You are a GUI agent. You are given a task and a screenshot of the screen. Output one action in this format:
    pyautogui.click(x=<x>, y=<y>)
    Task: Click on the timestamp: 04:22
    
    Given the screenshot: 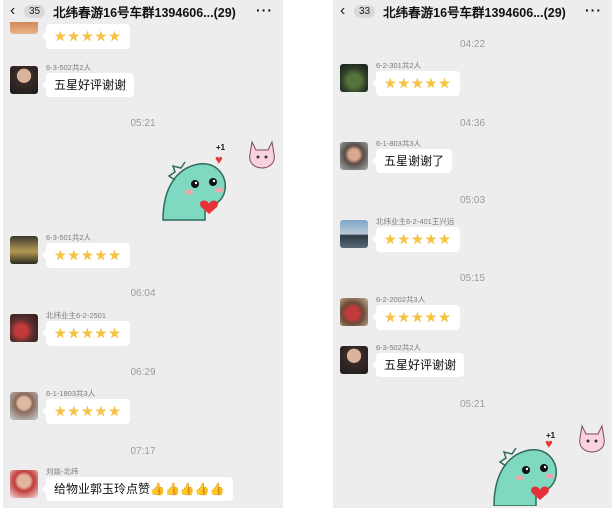 What is the action you would take?
    pyautogui.click(x=472, y=44)
    